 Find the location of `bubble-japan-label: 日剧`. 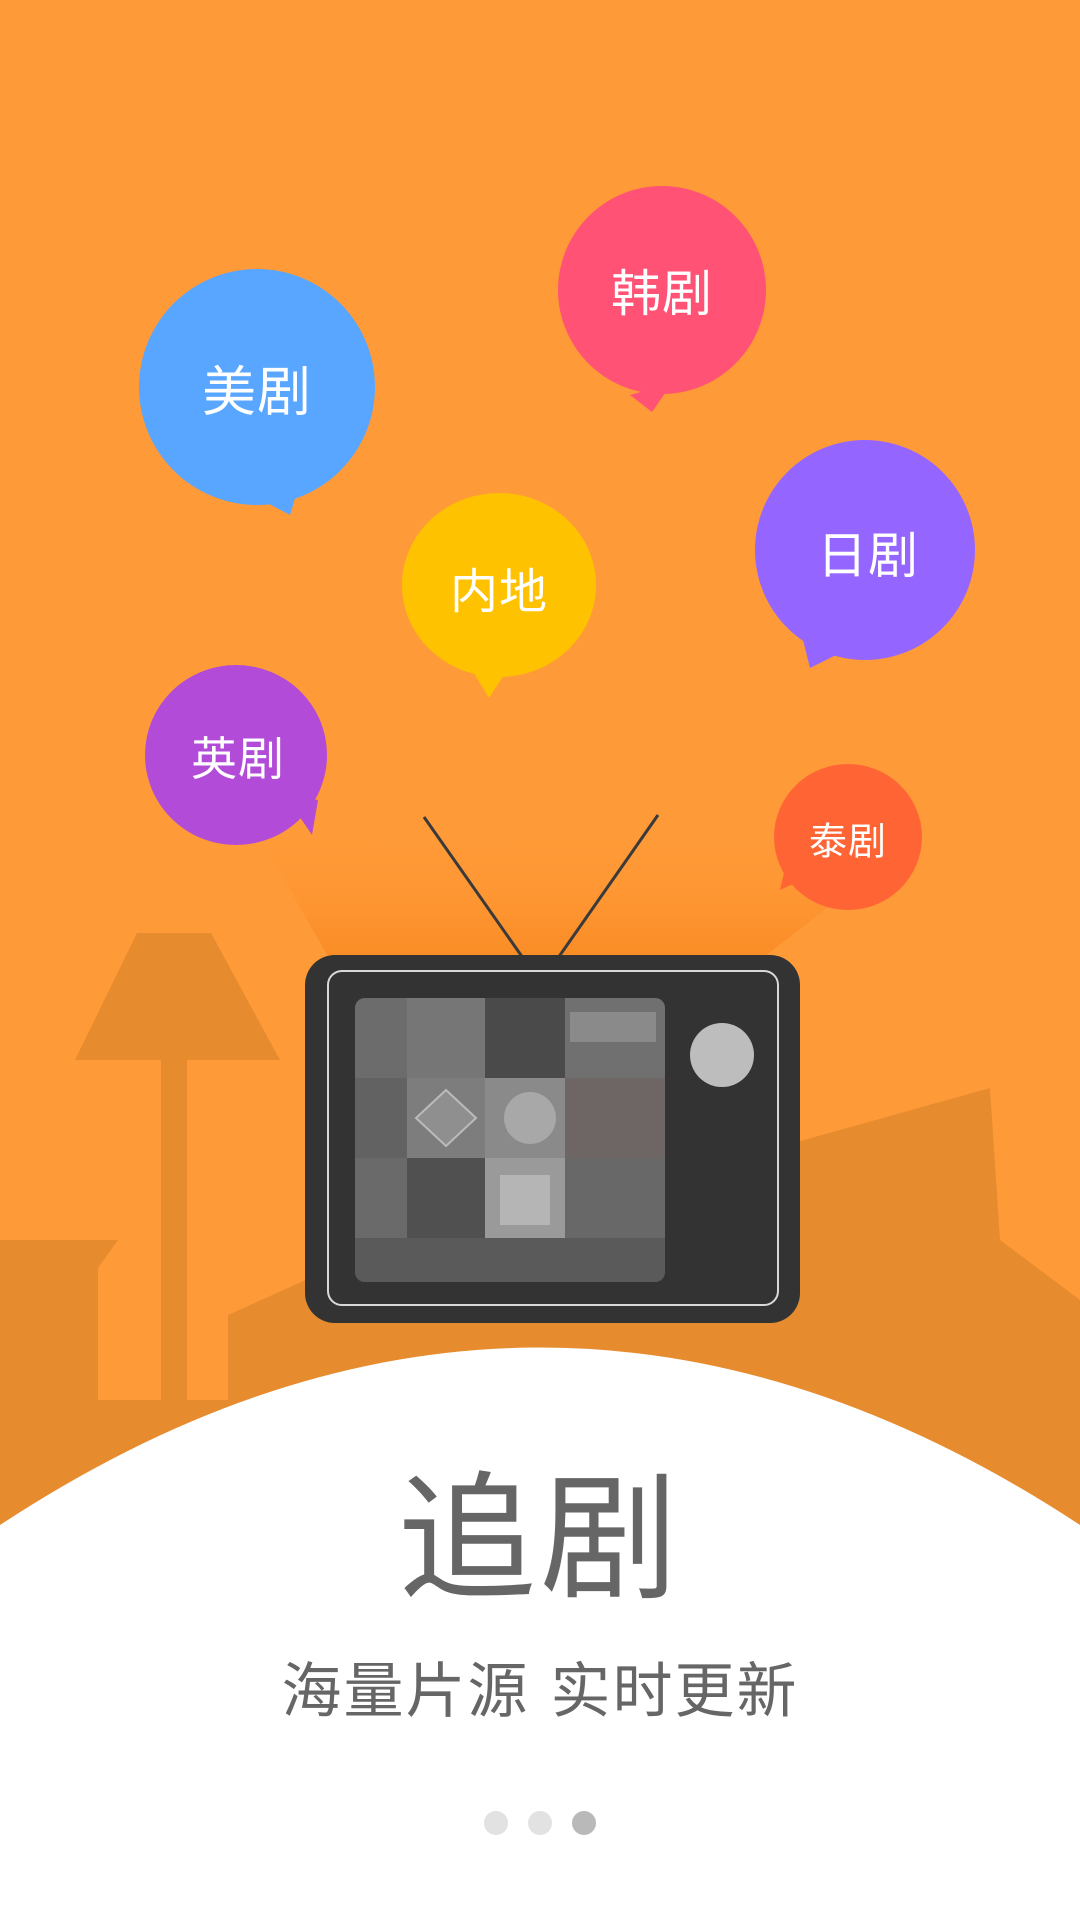

bubble-japan-label: 日剧 is located at coordinates (868, 556).